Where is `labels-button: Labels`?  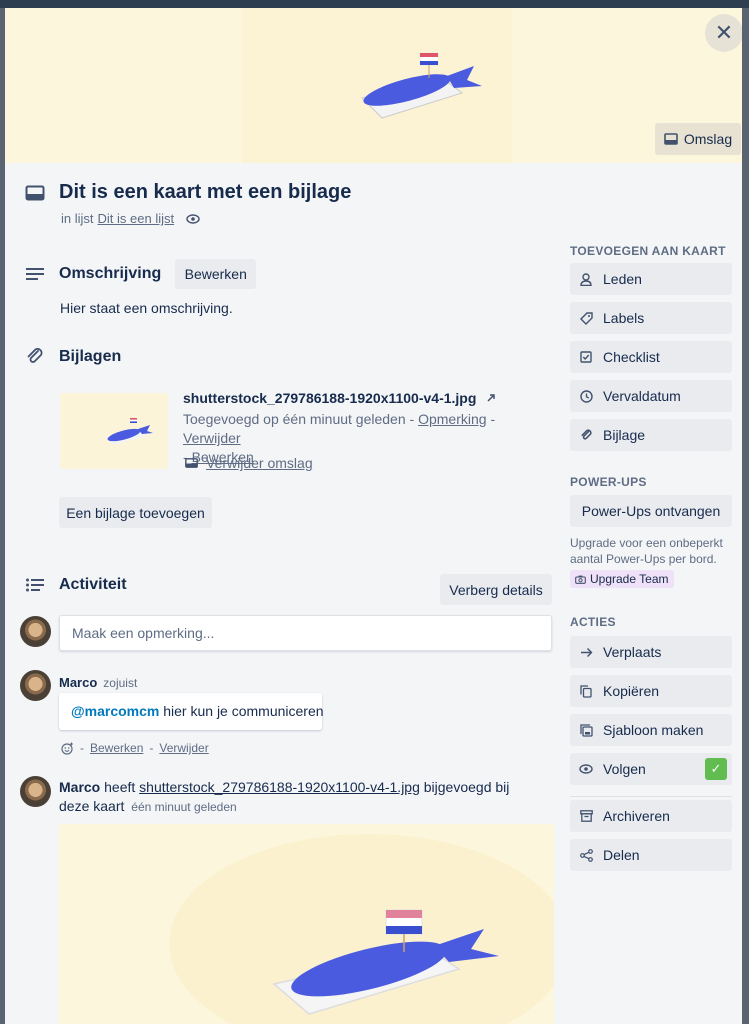
labels-button: Labels is located at coordinates (651, 318).